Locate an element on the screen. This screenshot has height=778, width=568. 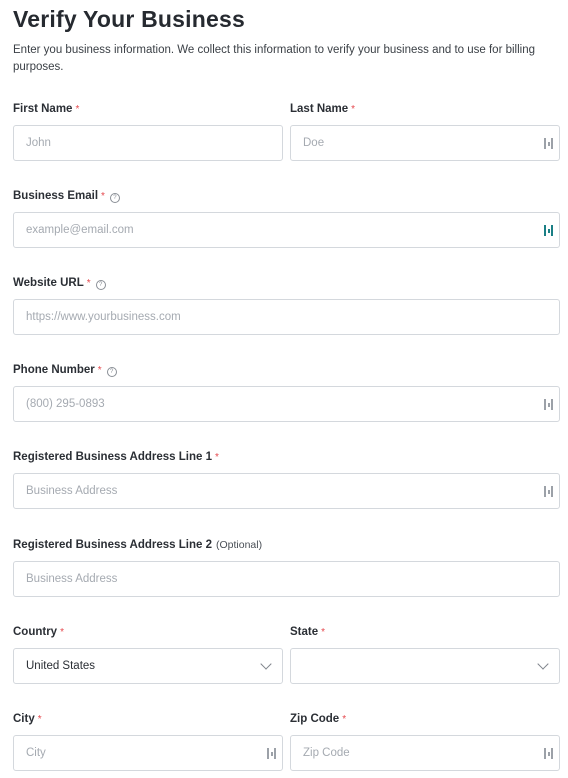
address-line2-input is located at coordinates (286, 579).